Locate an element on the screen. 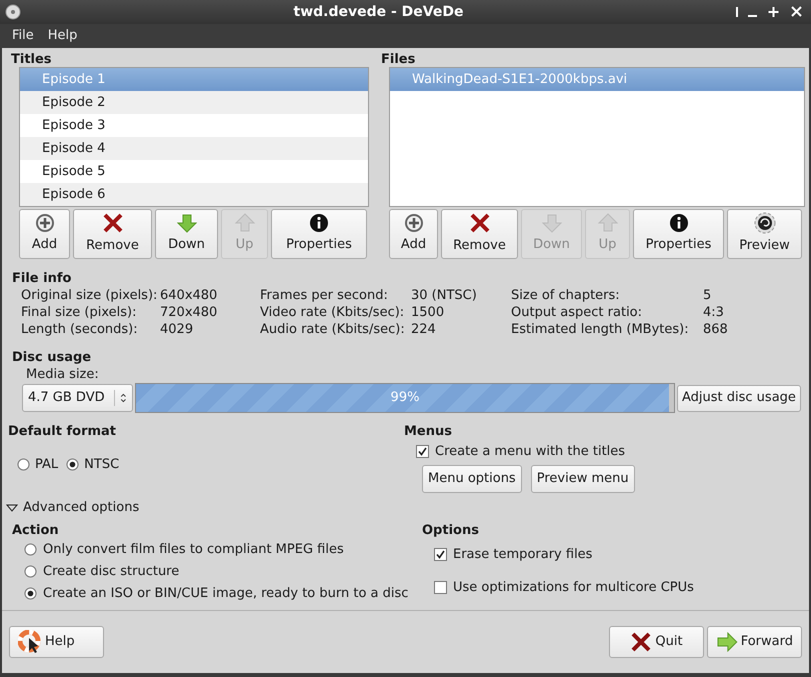 The width and height of the screenshot is (811, 677). radio-label: Create disc structure is located at coordinates (111, 571).